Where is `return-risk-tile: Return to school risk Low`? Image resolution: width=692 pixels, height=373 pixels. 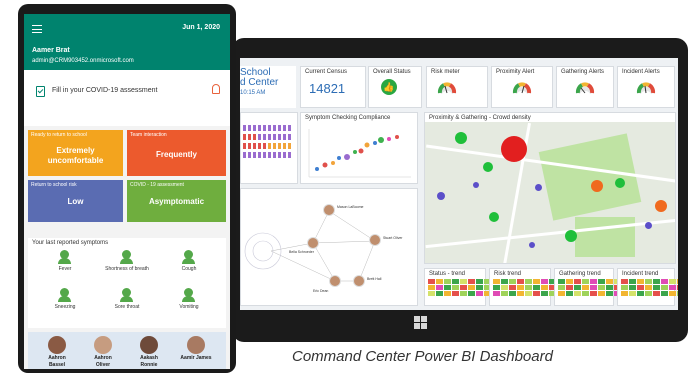 return-risk-tile: Return to school risk Low is located at coordinates (75, 201).